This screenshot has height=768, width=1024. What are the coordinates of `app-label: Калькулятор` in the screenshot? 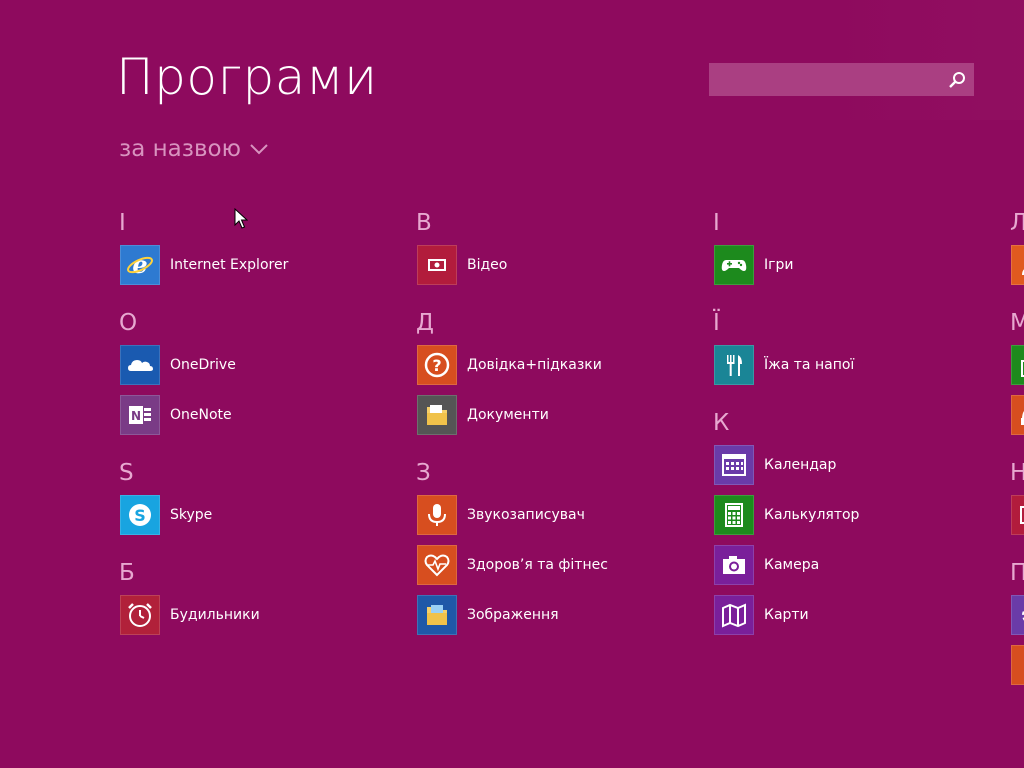 It's located at (812, 515).